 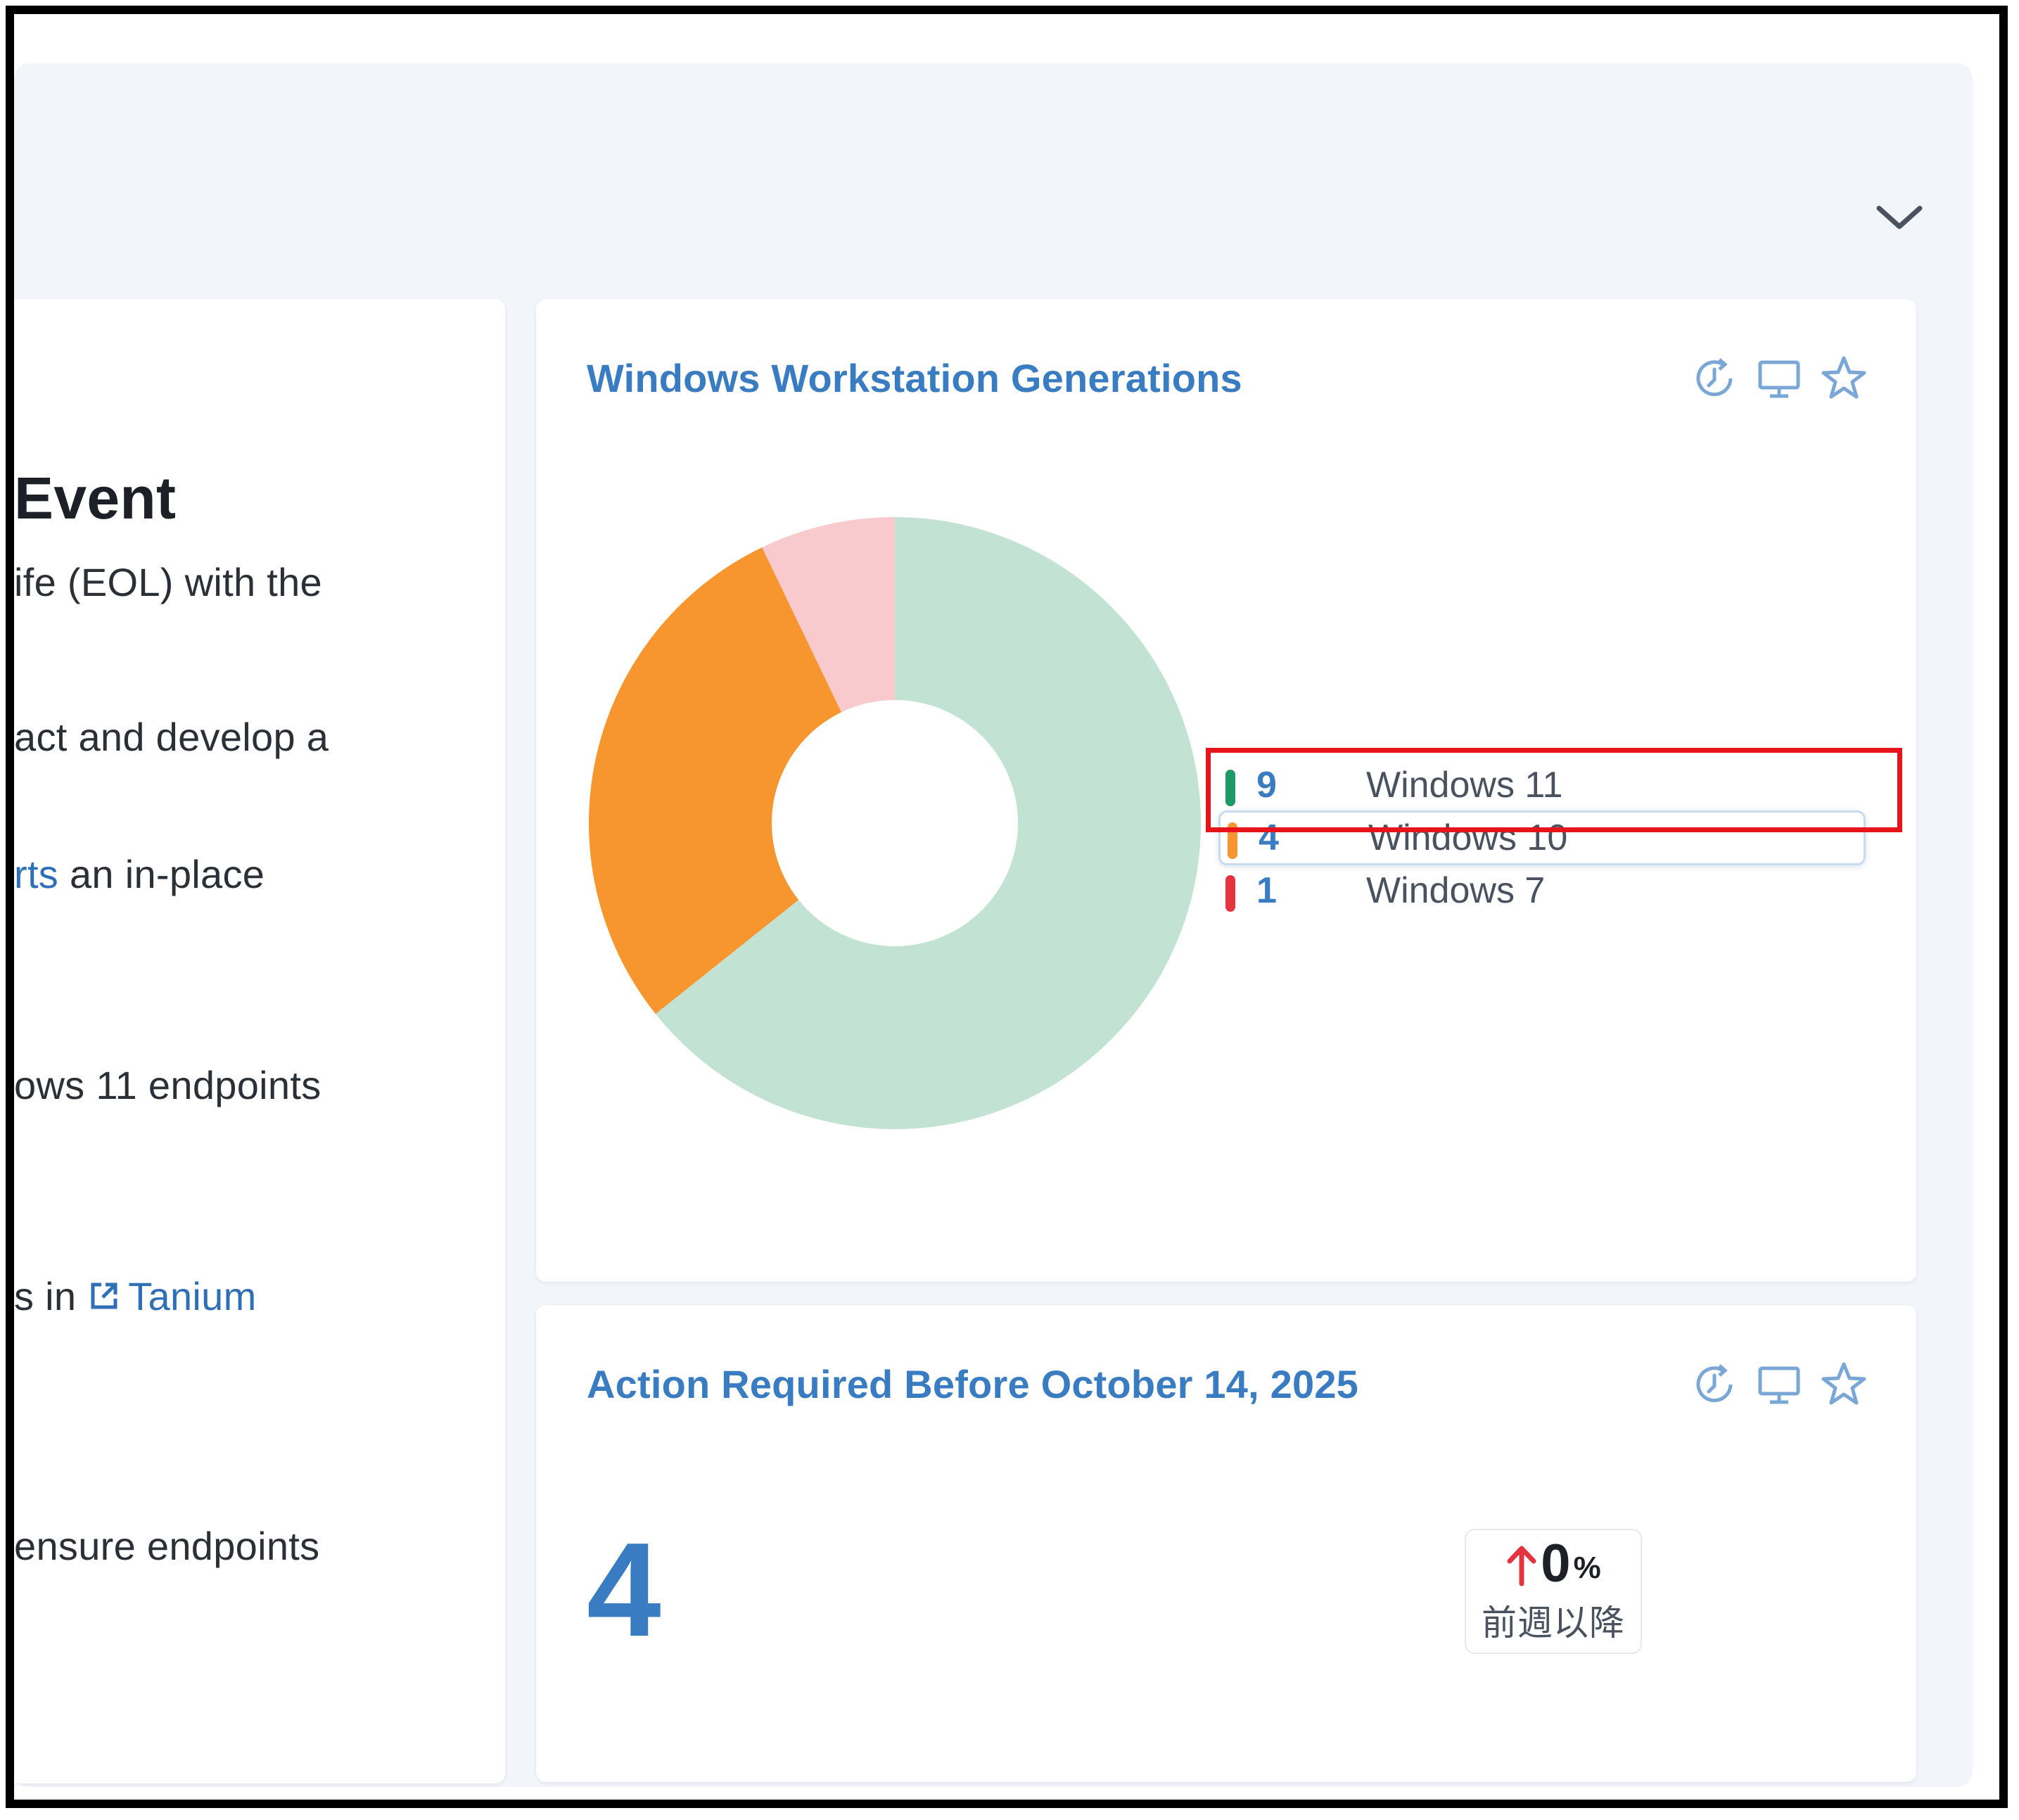 What do you see at coordinates (915, 378) in the screenshot?
I see `card-title: Windows Workstation Generations` at bounding box center [915, 378].